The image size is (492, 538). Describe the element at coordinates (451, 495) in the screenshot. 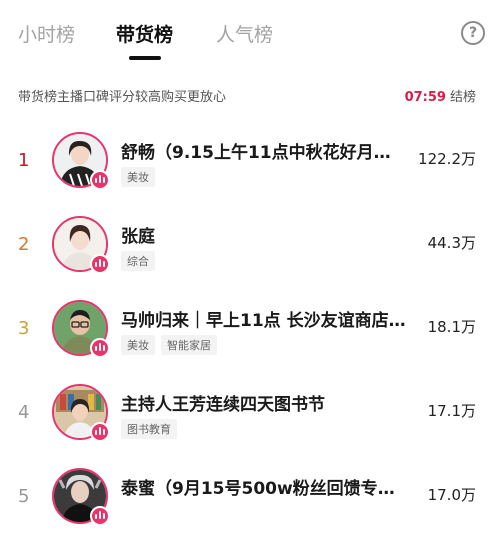

I see `sales-value: 17.0万` at that location.